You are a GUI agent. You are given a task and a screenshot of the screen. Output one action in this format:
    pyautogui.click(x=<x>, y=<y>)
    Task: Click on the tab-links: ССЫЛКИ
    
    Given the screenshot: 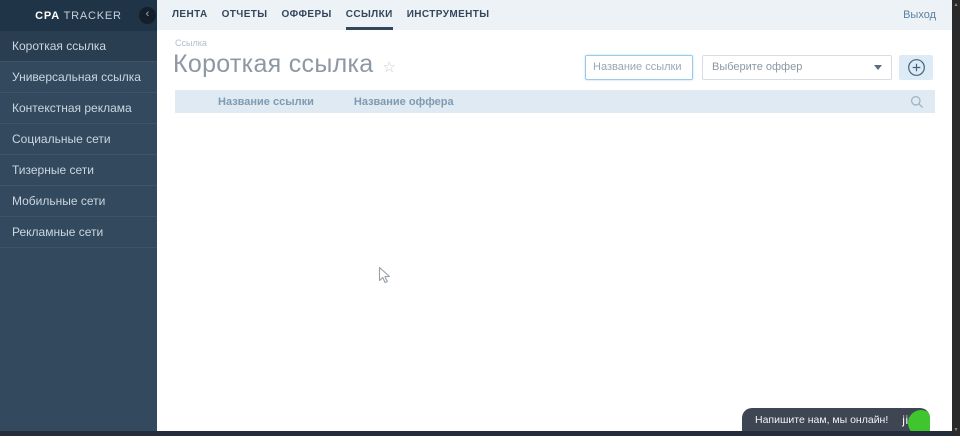 What is the action you would take?
    pyautogui.click(x=369, y=15)
    